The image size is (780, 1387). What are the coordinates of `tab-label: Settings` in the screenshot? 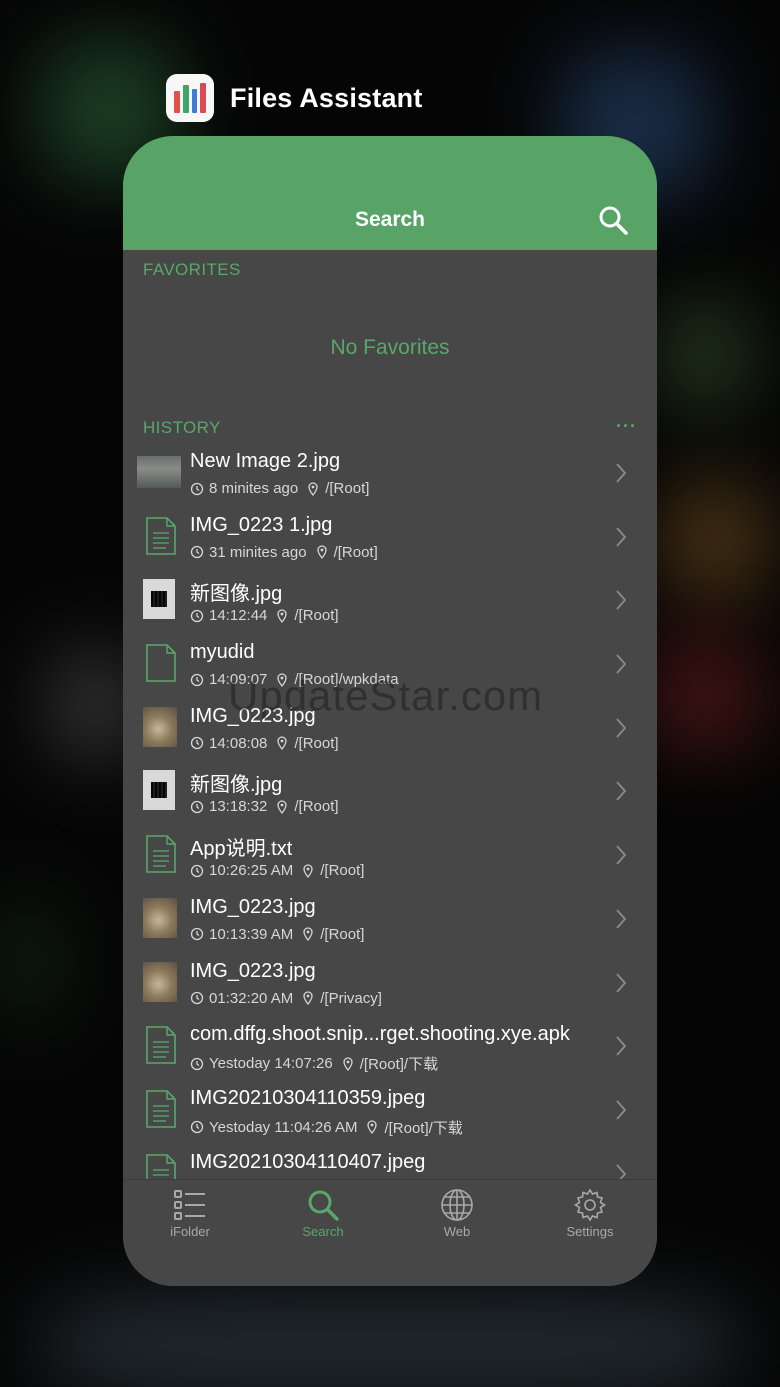 It's located at (590, 1231).